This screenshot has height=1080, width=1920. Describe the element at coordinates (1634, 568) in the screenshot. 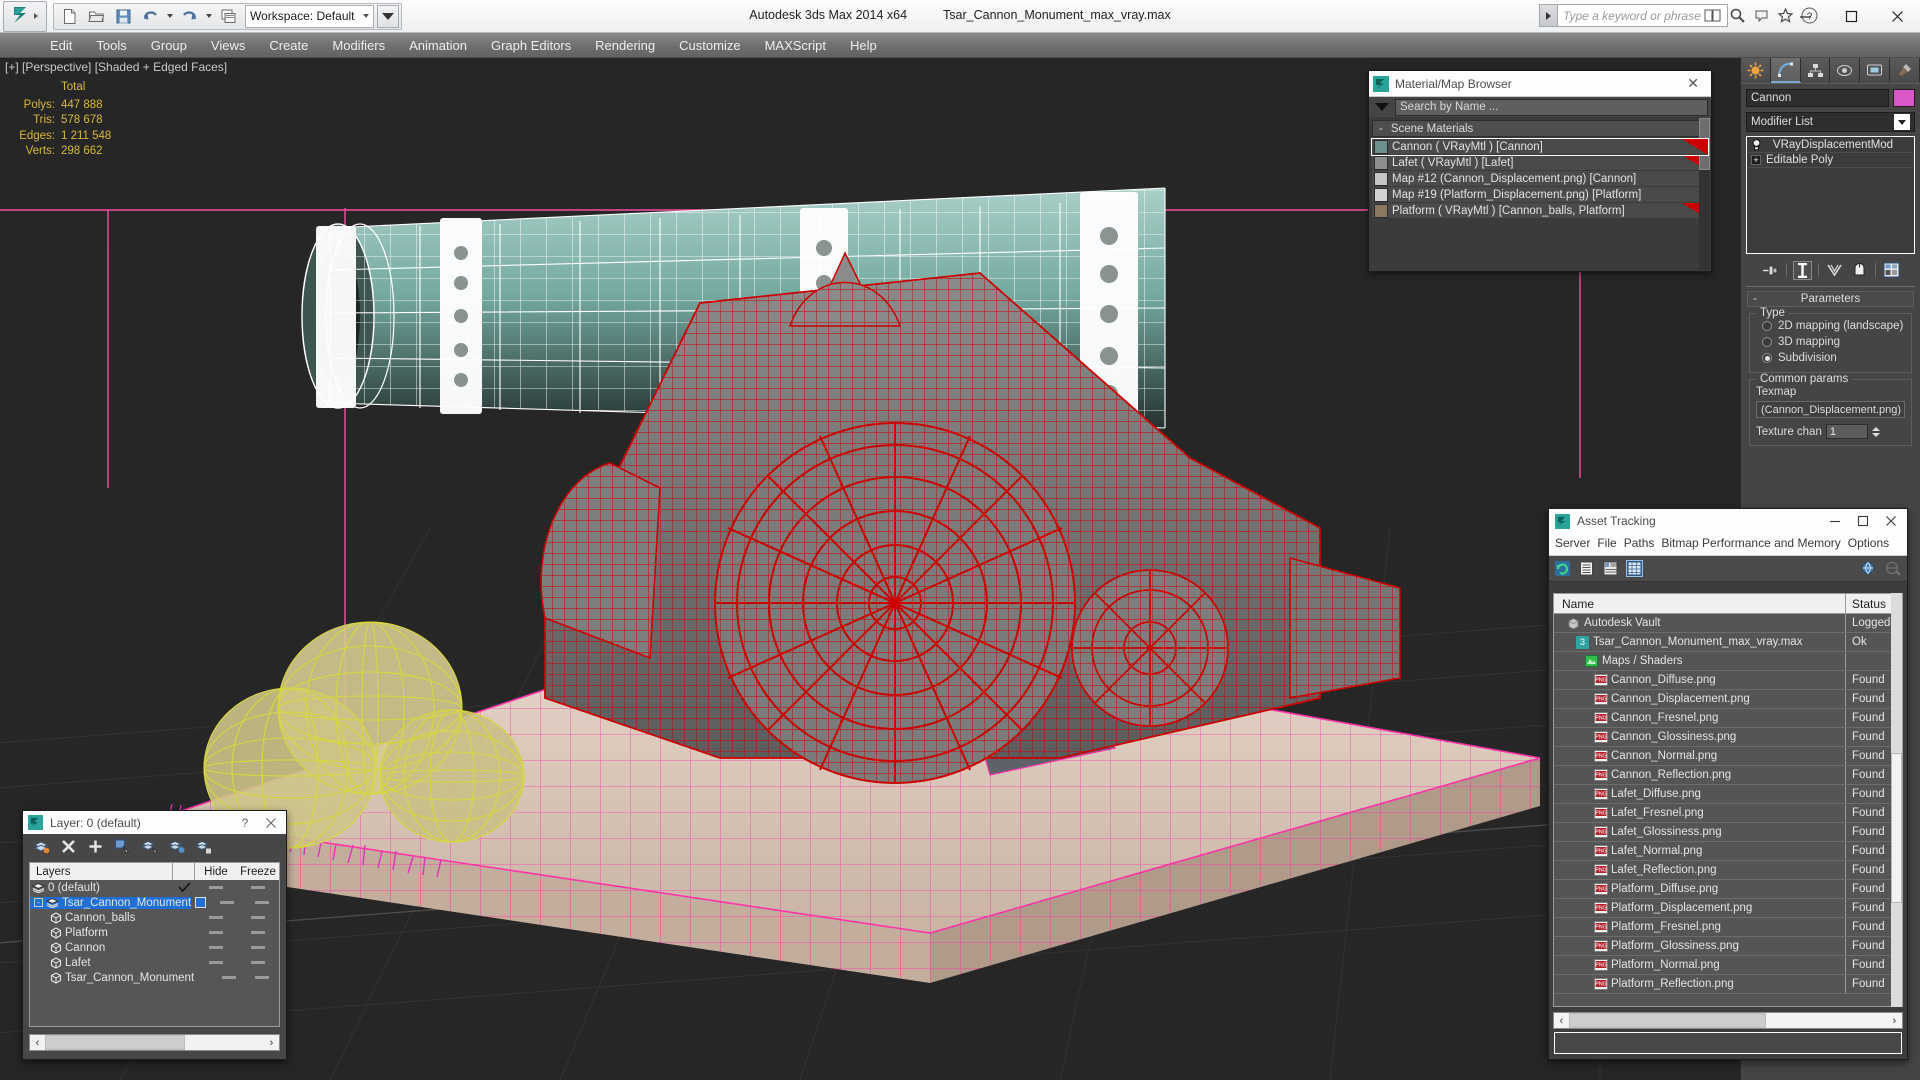

I see `grid-view-icon` at that location.